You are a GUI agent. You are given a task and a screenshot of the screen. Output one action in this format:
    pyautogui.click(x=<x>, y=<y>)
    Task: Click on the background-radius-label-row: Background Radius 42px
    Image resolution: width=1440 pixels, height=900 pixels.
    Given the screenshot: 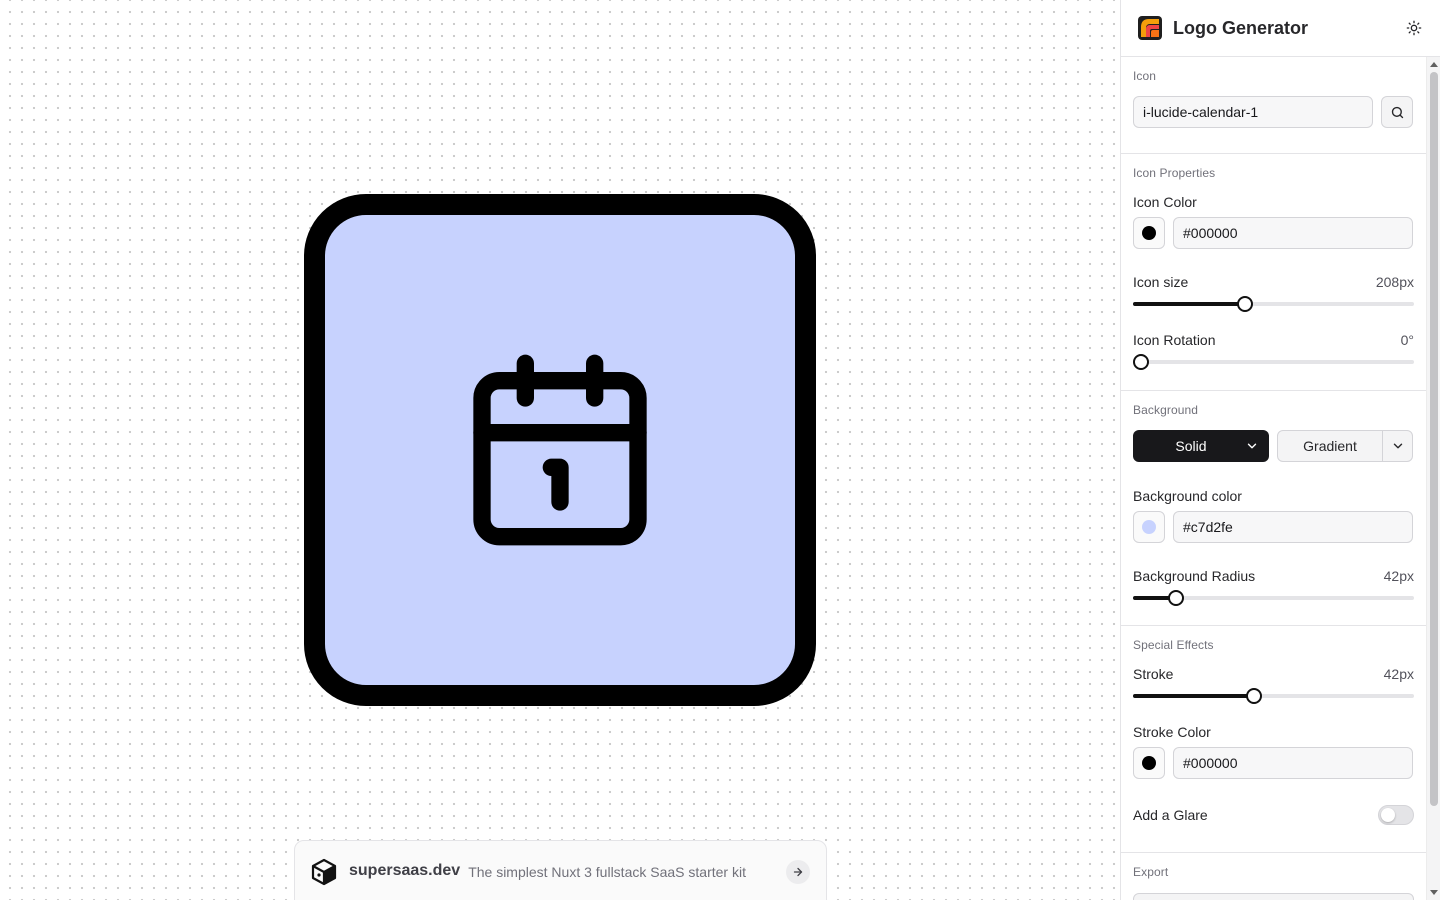 What is the action you would take?
    pyautogui.click(x=1273, y=576)
    